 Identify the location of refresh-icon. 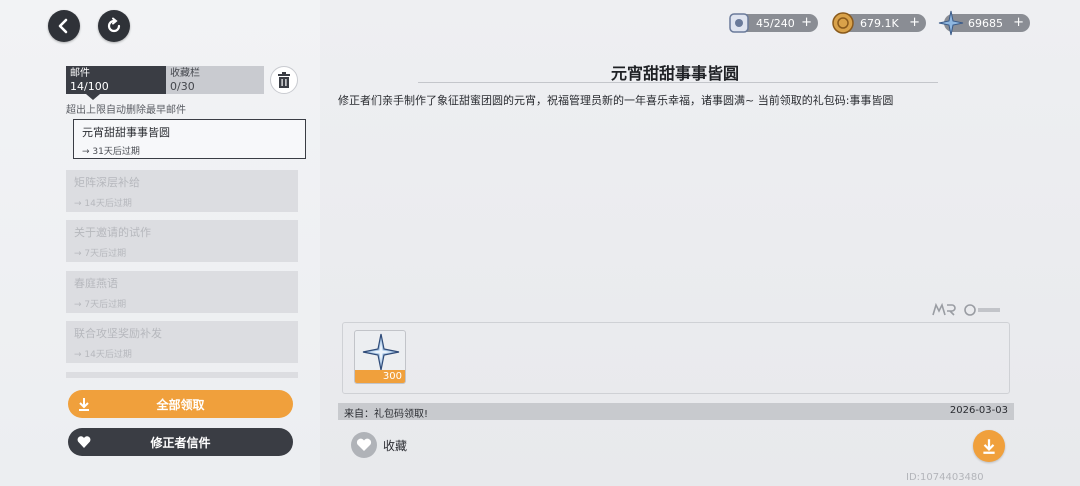
(114, 25).